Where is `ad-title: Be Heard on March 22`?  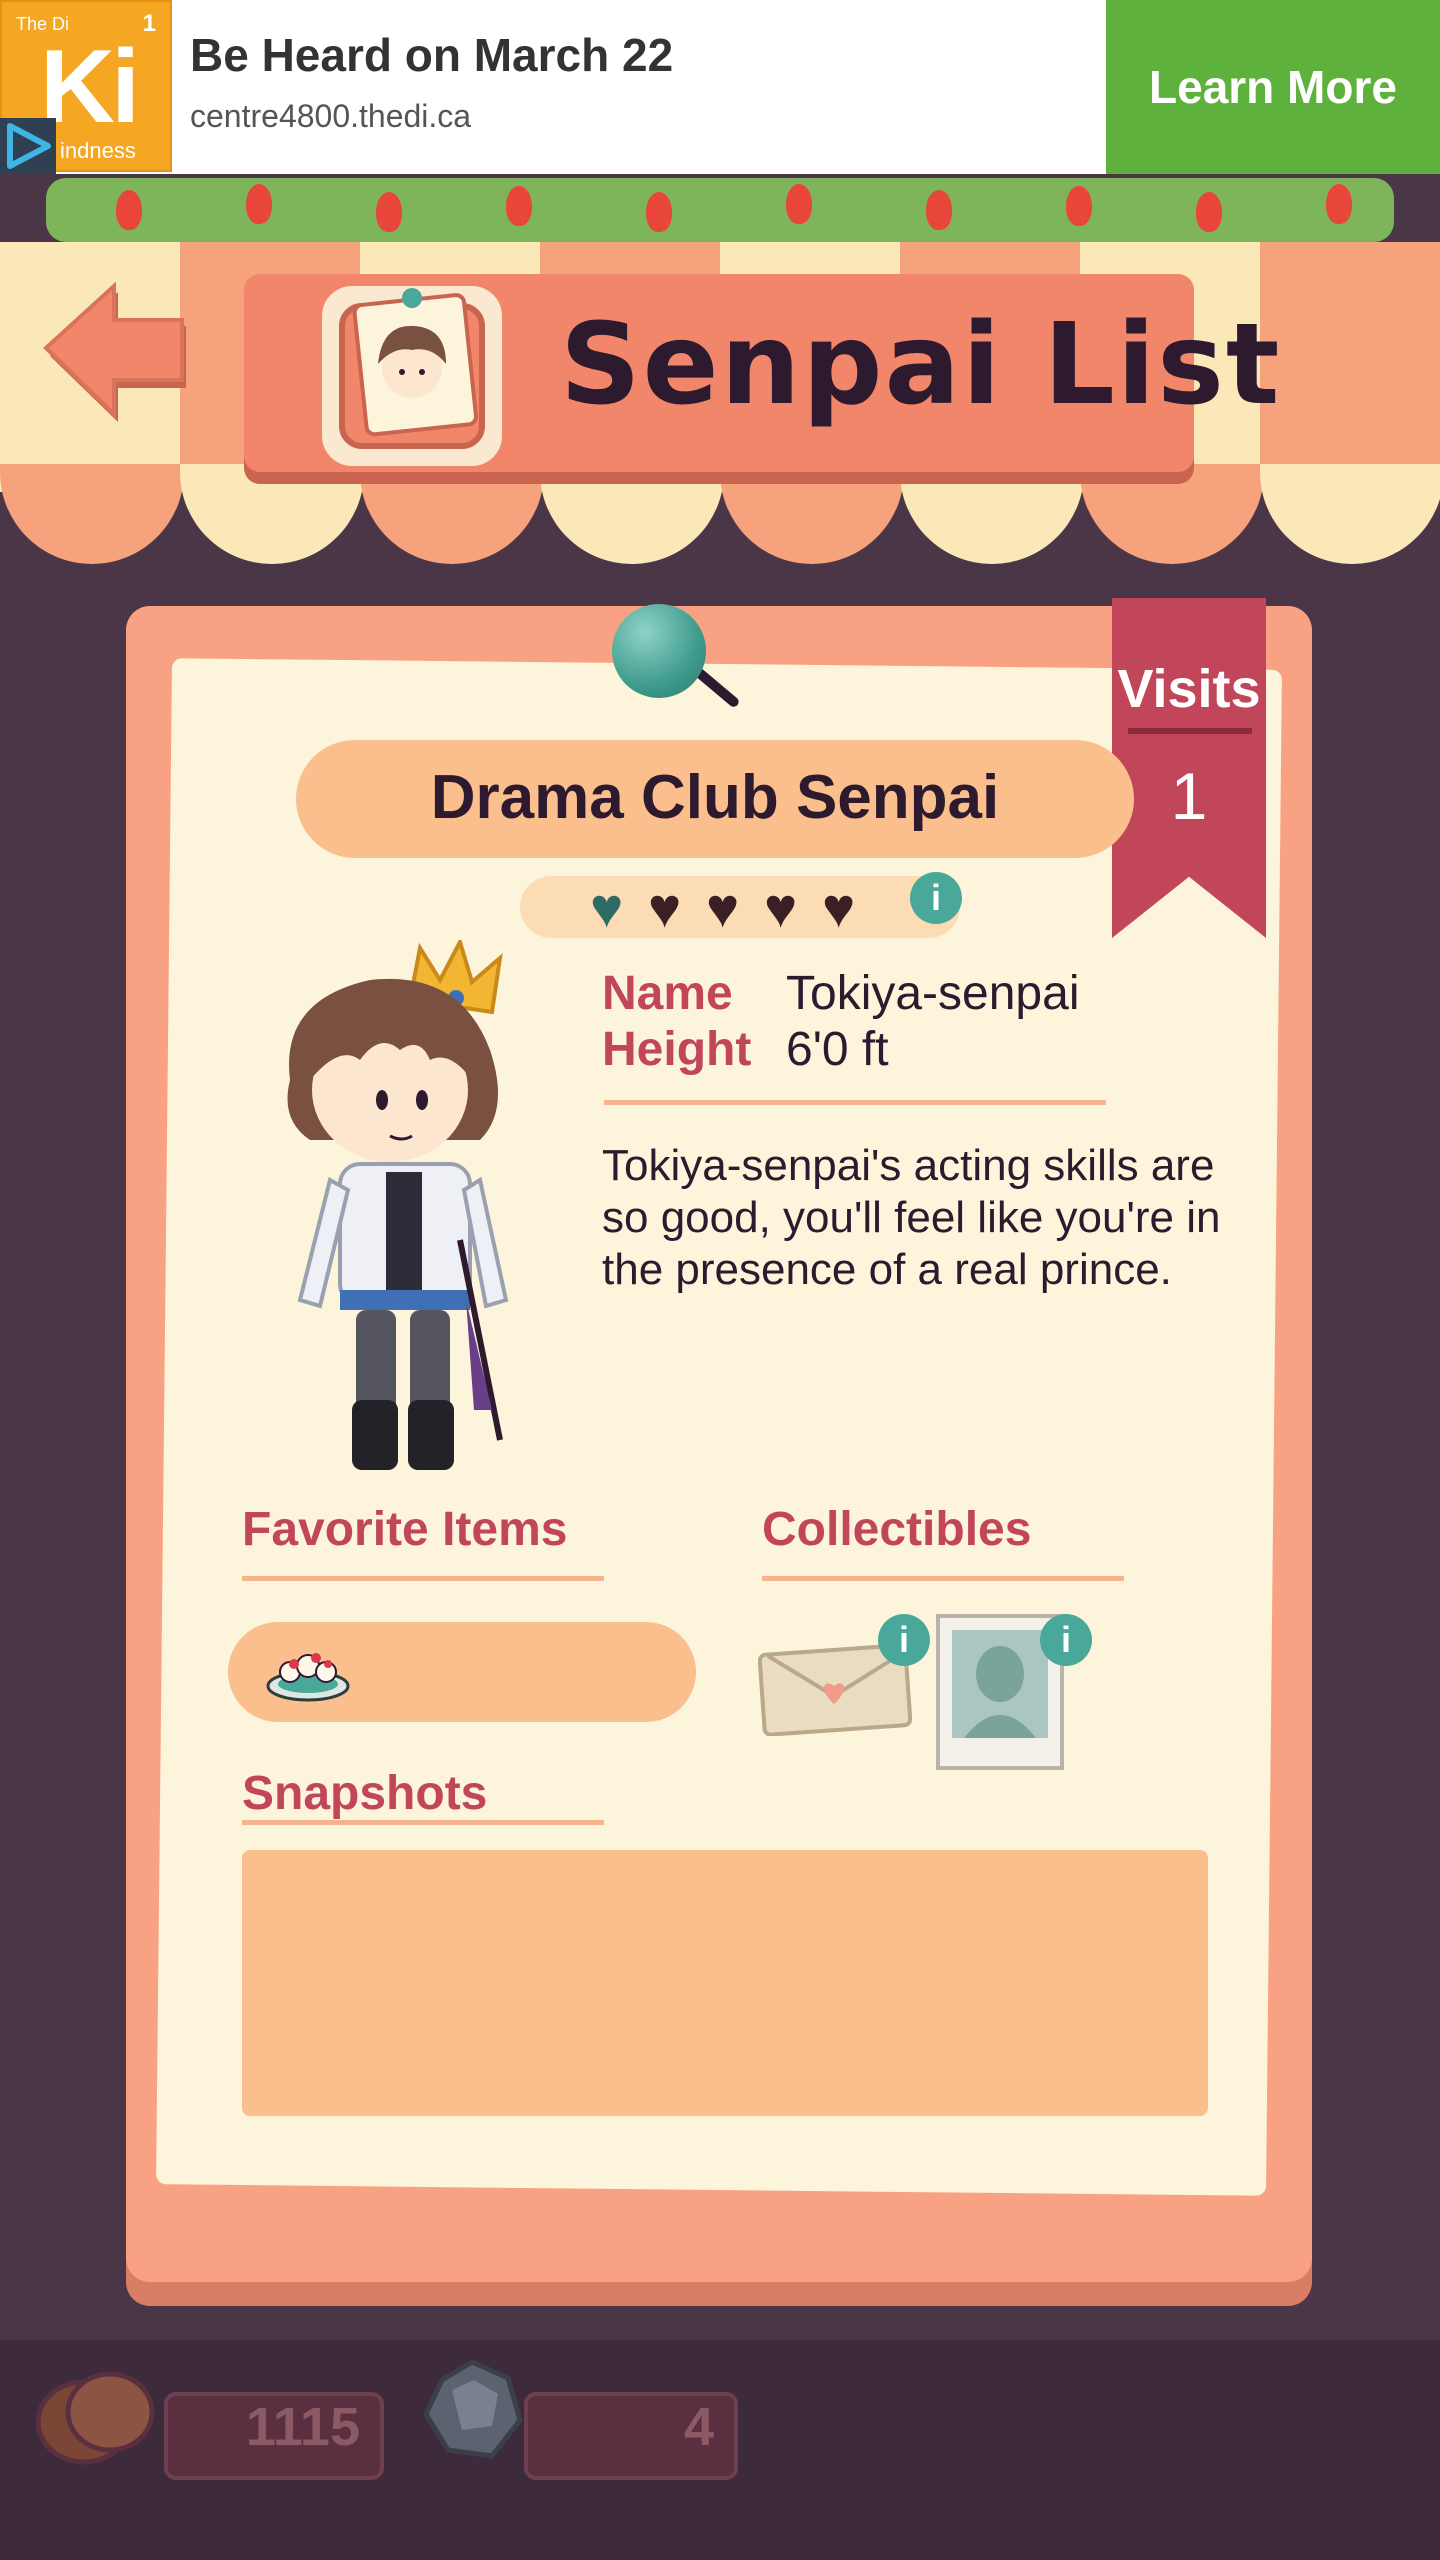 ad-title: Be Heard on March 22 is located at coordinates (431, 55).